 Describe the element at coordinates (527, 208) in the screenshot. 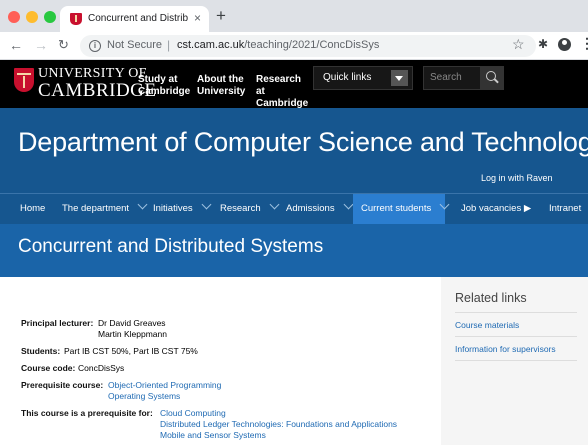

I see `external-link-icon: ▶` at that location.